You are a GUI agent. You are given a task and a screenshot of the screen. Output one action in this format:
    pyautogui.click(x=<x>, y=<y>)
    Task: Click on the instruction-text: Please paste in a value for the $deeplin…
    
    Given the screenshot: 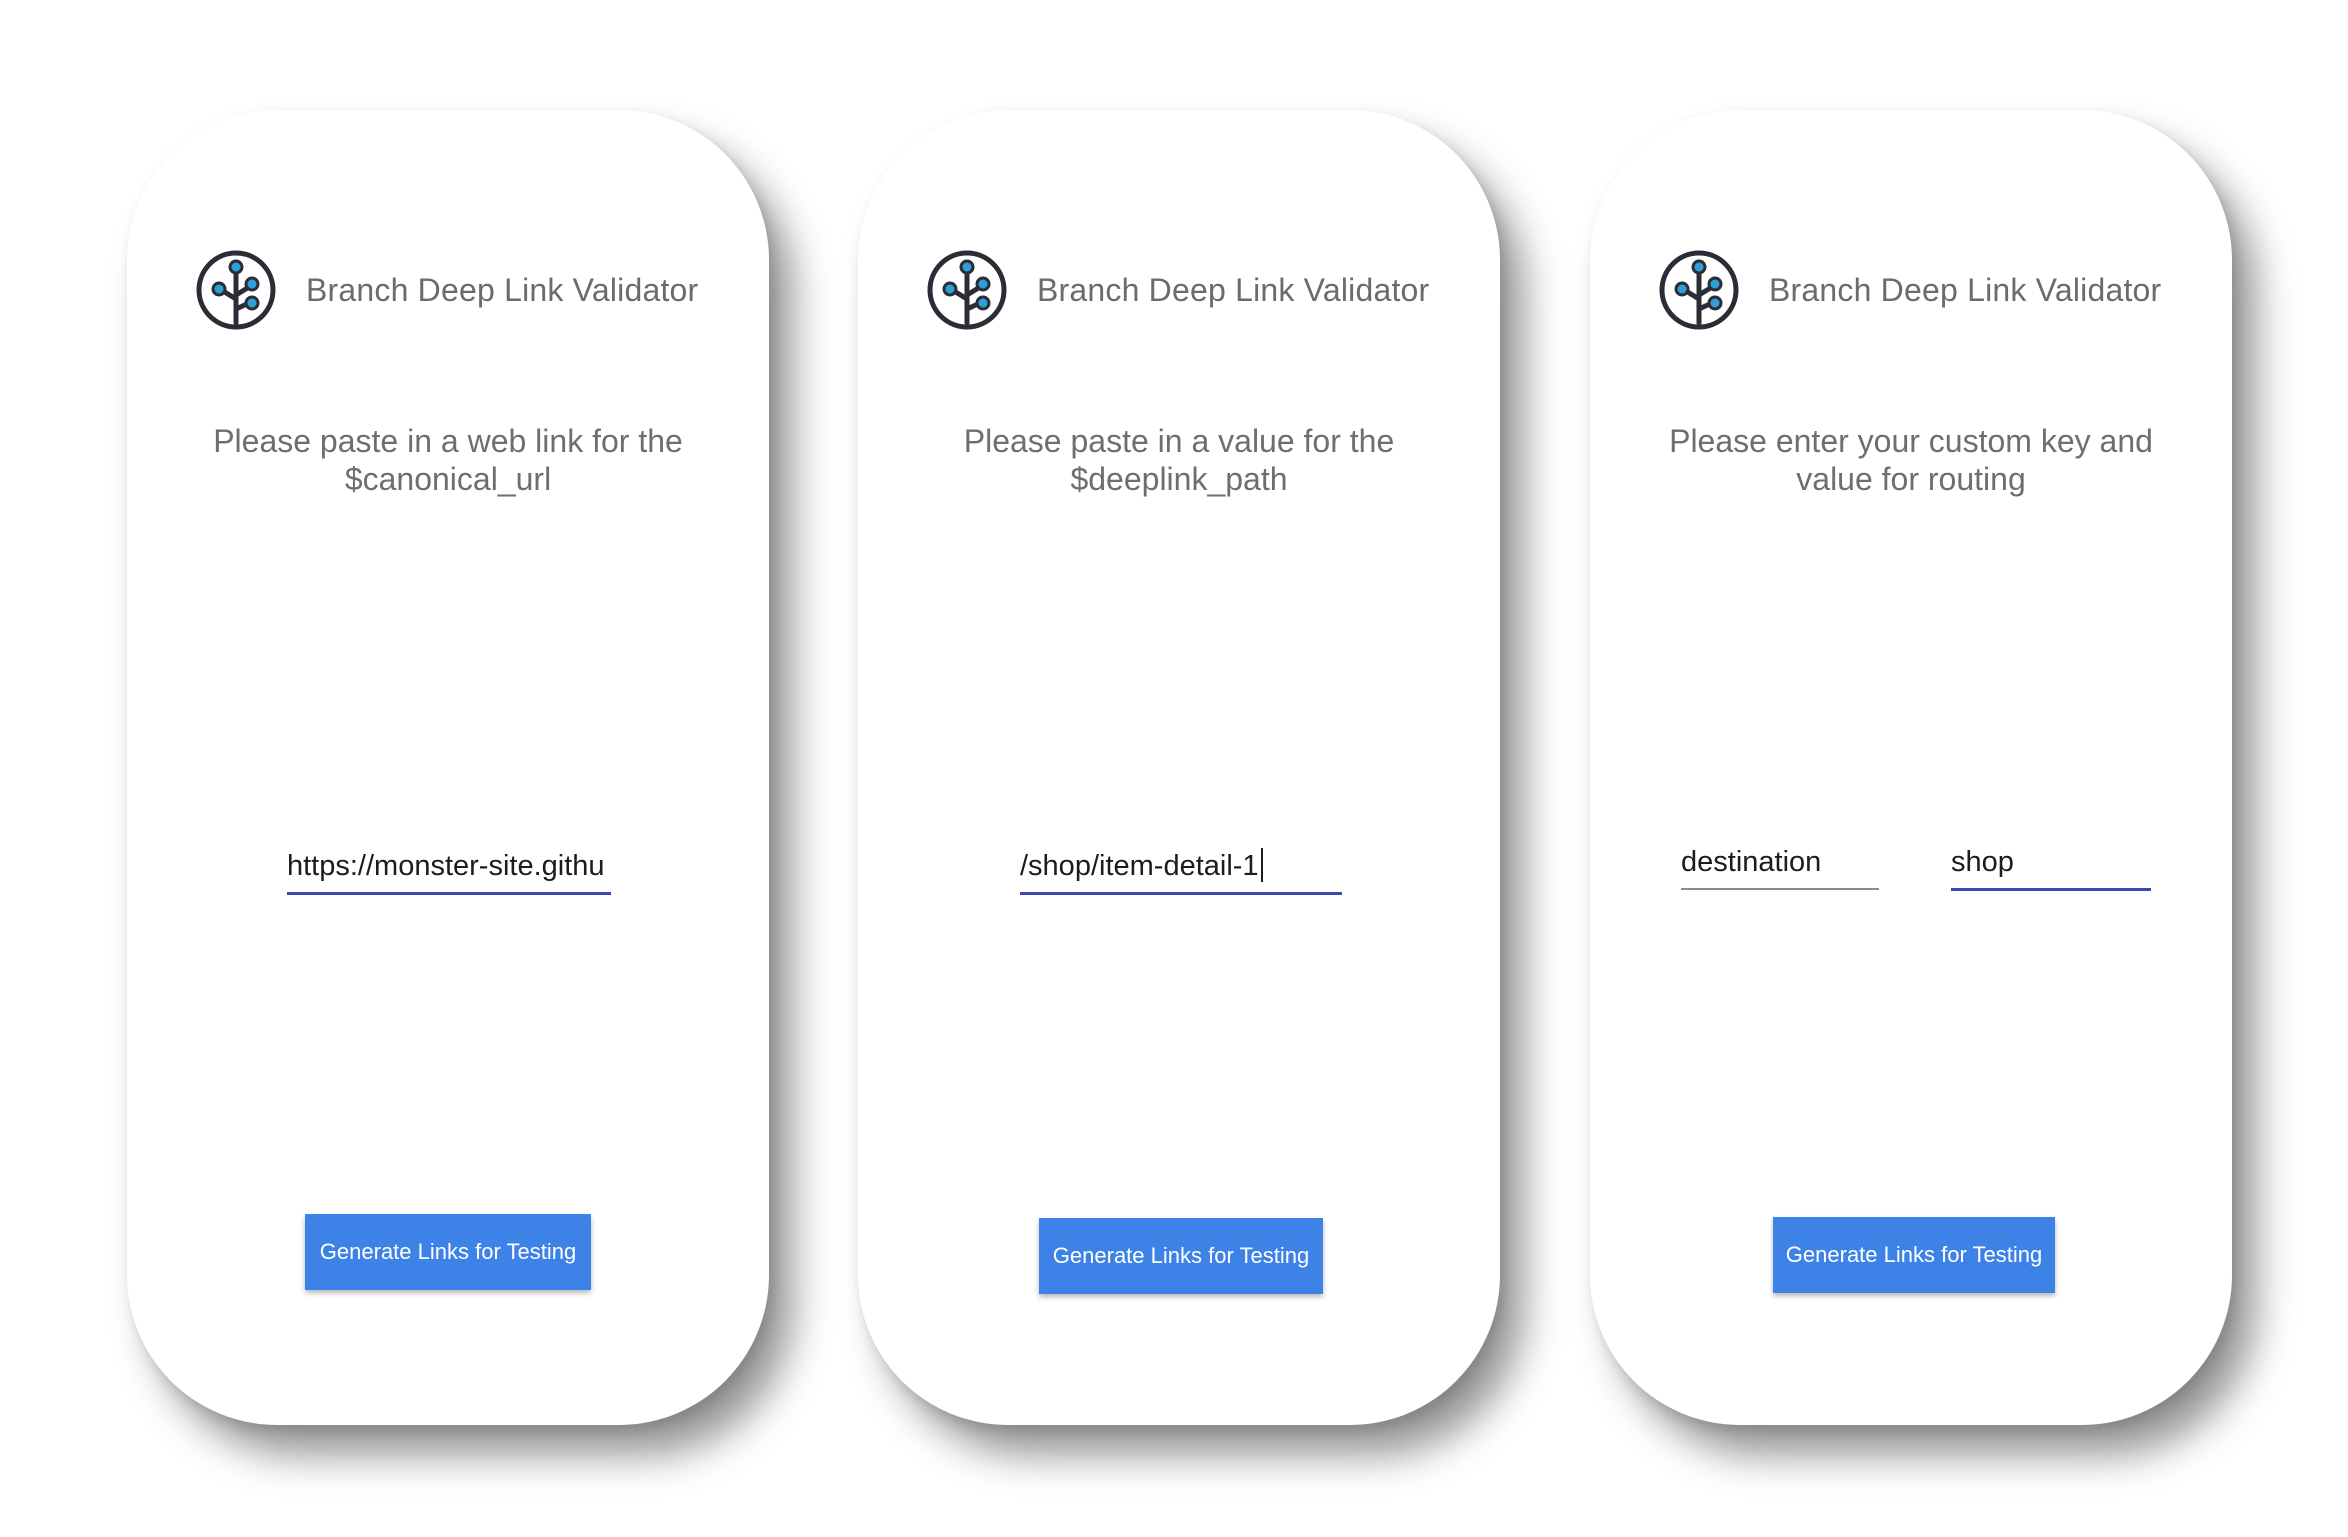 What is the action you would take?
    pyautogui.click(x=1179, y=460)
    